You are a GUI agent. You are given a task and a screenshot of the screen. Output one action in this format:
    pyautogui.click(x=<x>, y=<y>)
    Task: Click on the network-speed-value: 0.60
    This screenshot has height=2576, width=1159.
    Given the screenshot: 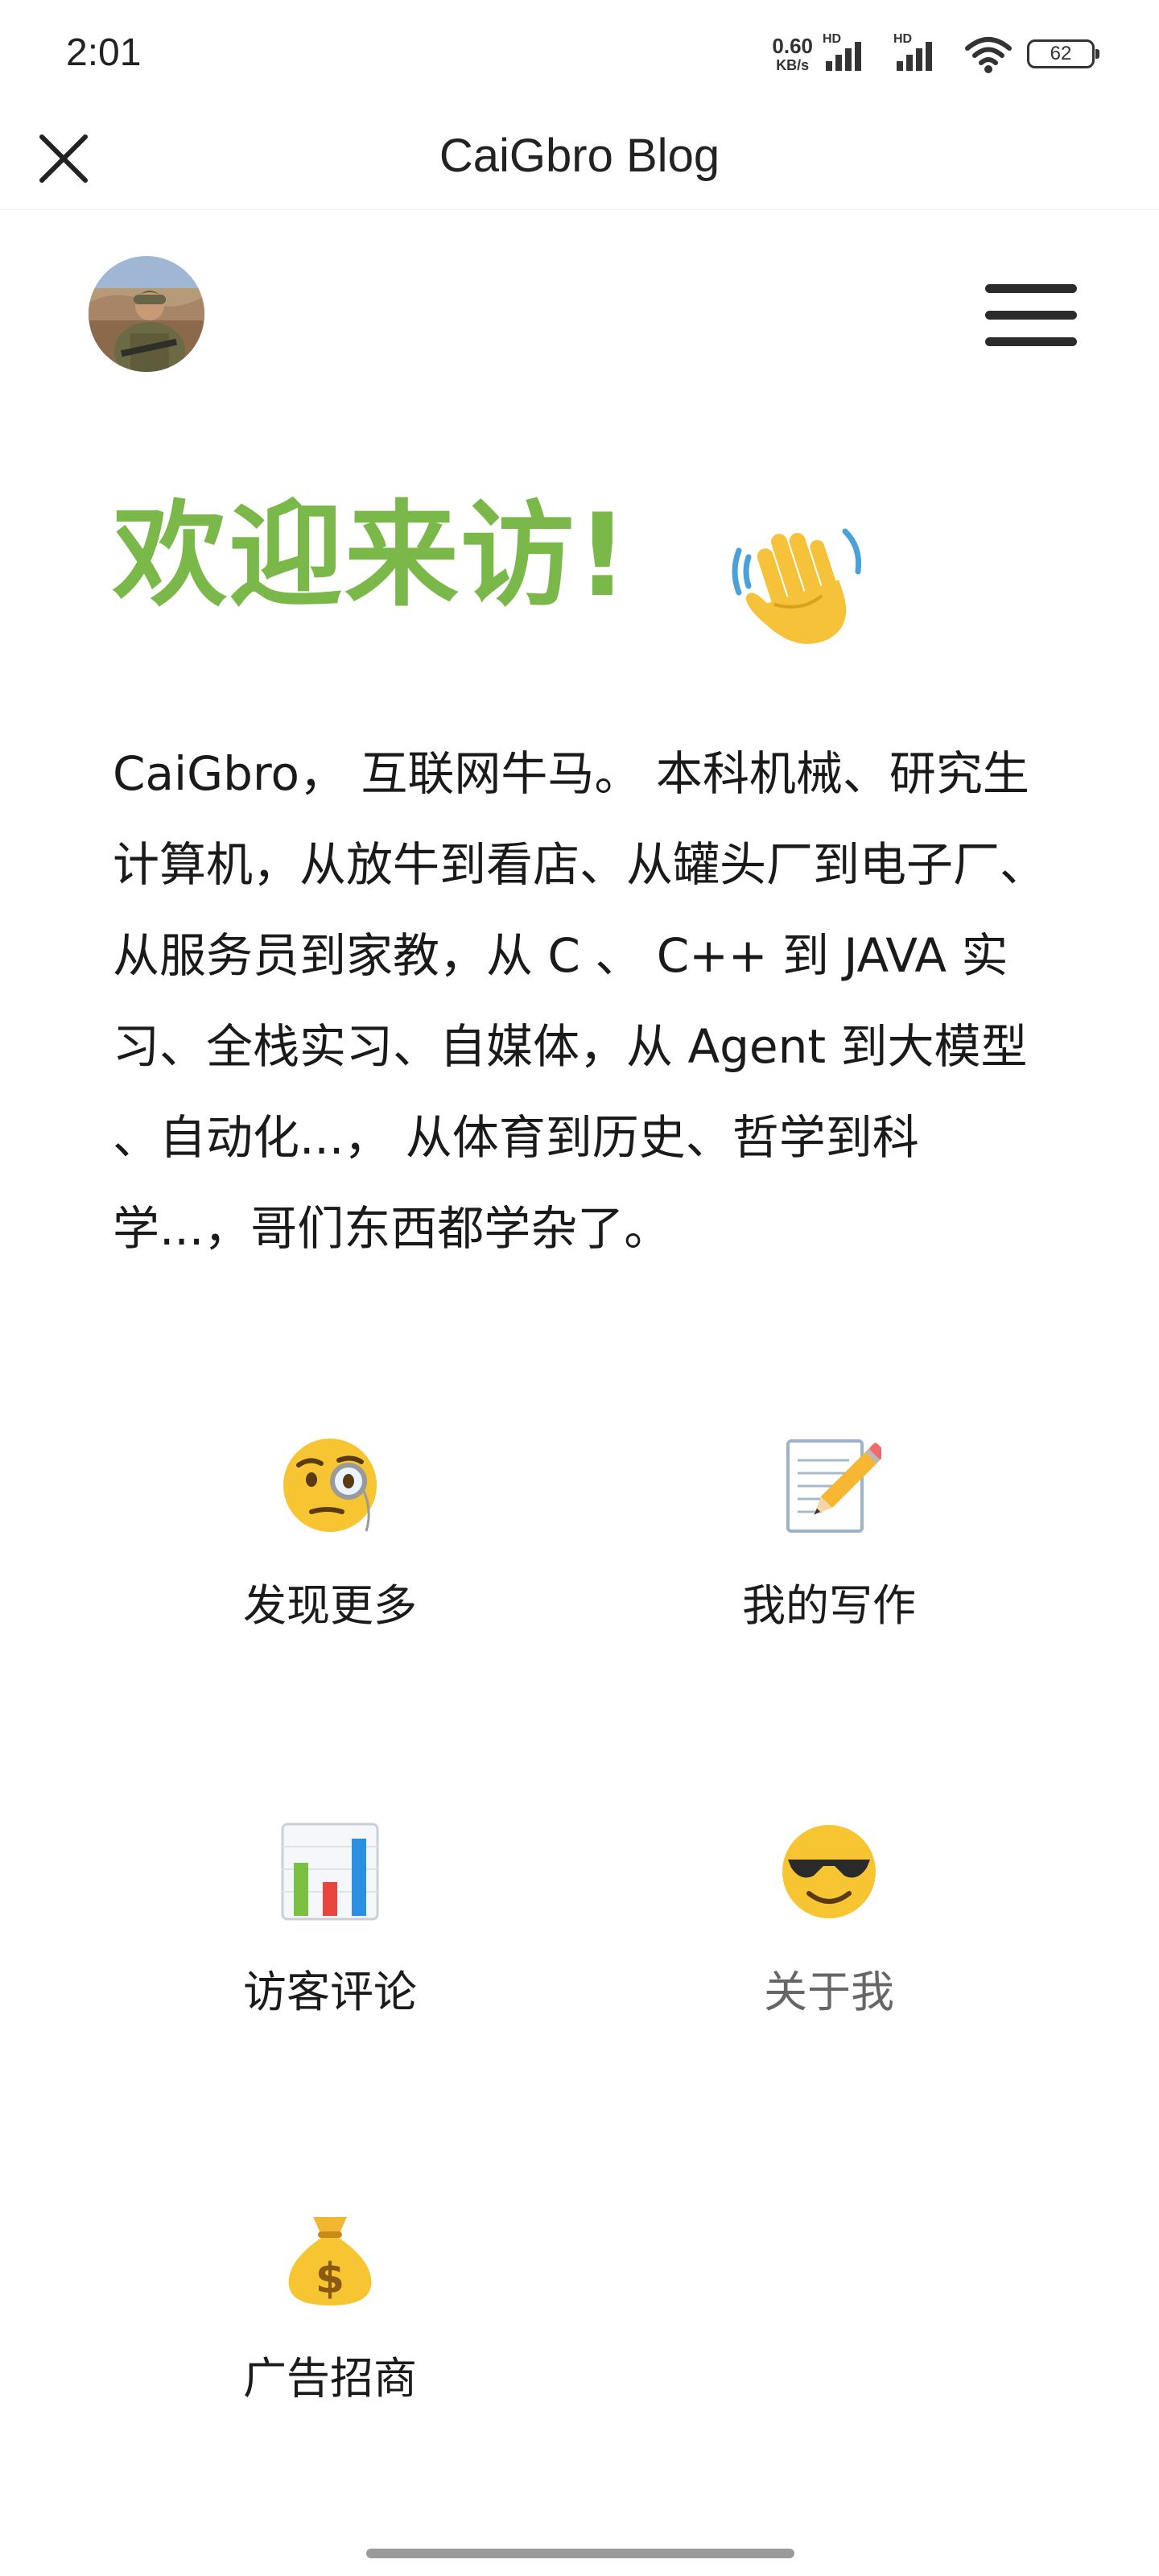 What is the action you would take?
    pyautogui.click(x=792, y=46)
    